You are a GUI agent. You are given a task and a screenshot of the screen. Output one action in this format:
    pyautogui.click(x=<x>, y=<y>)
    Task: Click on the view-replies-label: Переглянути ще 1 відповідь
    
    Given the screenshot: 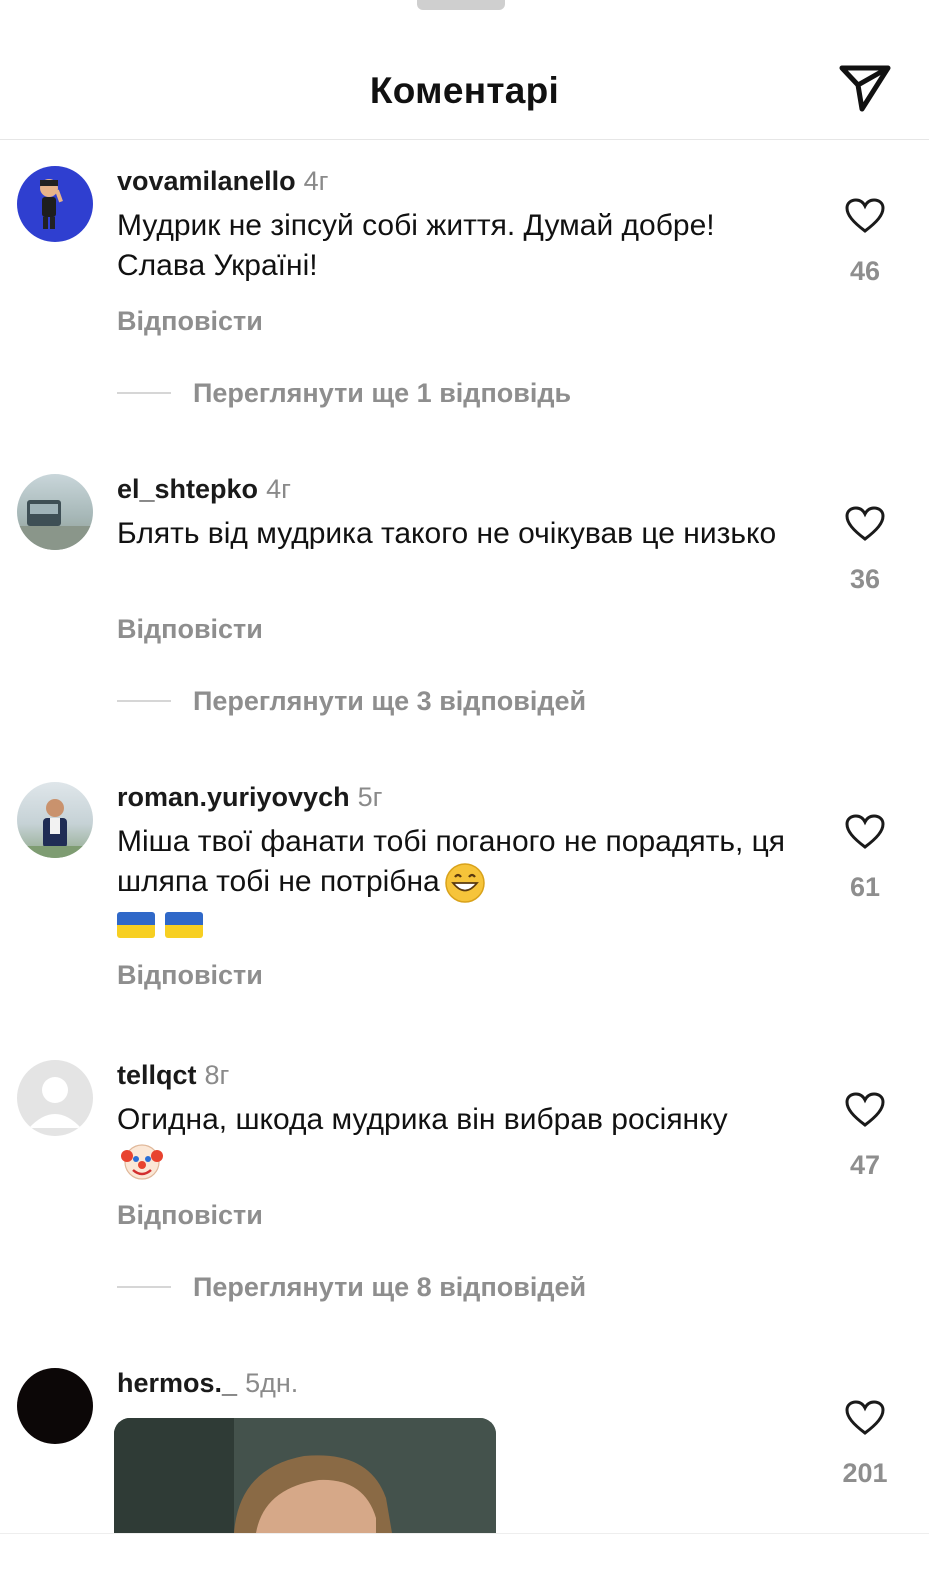 What is the action you would take?
    pyautogui.click(x=382, y=392)
    